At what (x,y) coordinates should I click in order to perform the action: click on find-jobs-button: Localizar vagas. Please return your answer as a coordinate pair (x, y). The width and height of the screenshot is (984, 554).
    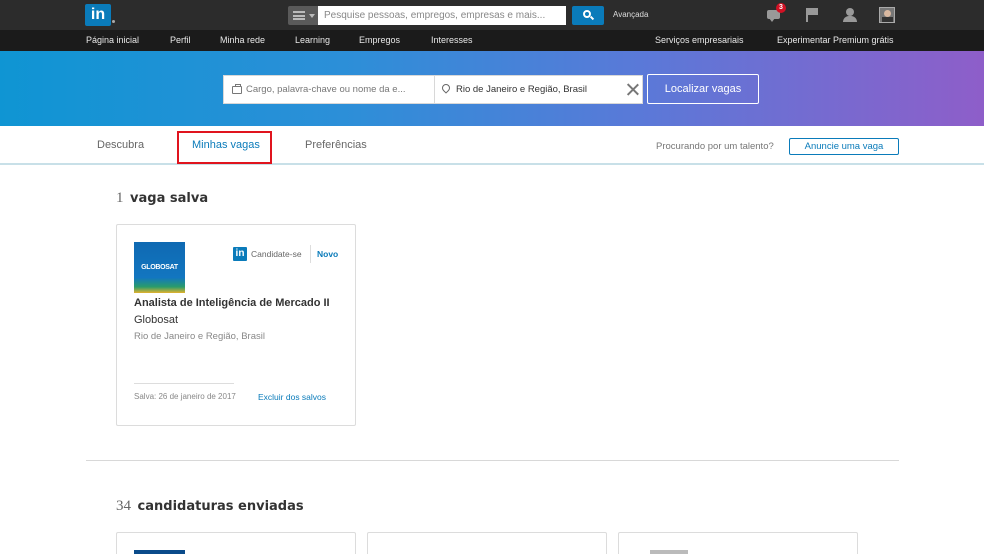
    Looking at the image, I should click on (703, 89).